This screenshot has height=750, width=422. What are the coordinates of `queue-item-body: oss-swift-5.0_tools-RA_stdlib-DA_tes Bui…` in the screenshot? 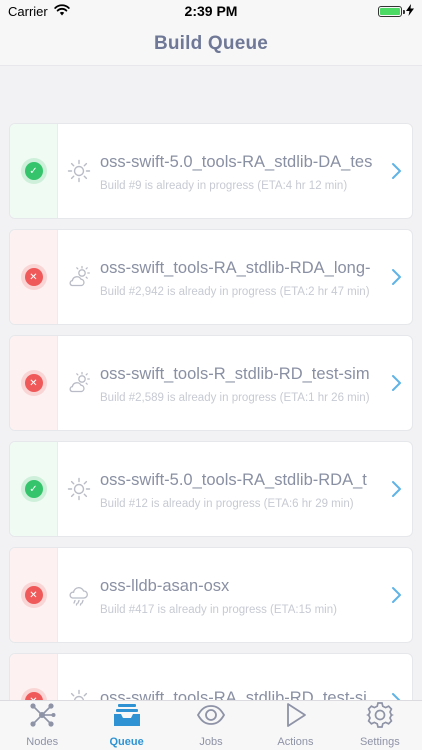 It's located at (241, 171).